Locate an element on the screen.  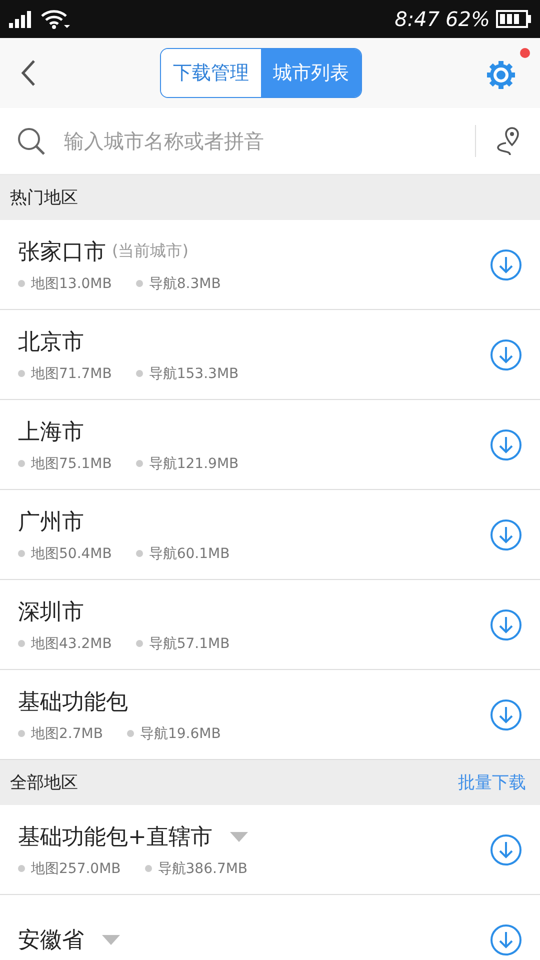
map-size: 地图43.2MB is located at coordinates (71, 643).